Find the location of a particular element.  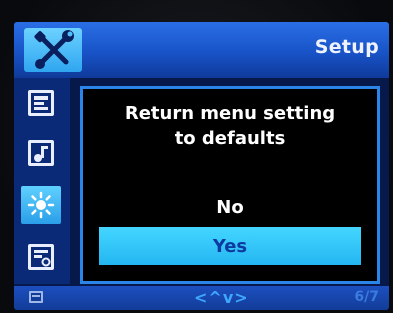

sidebar-item-display is located at coordinates (41, 103).